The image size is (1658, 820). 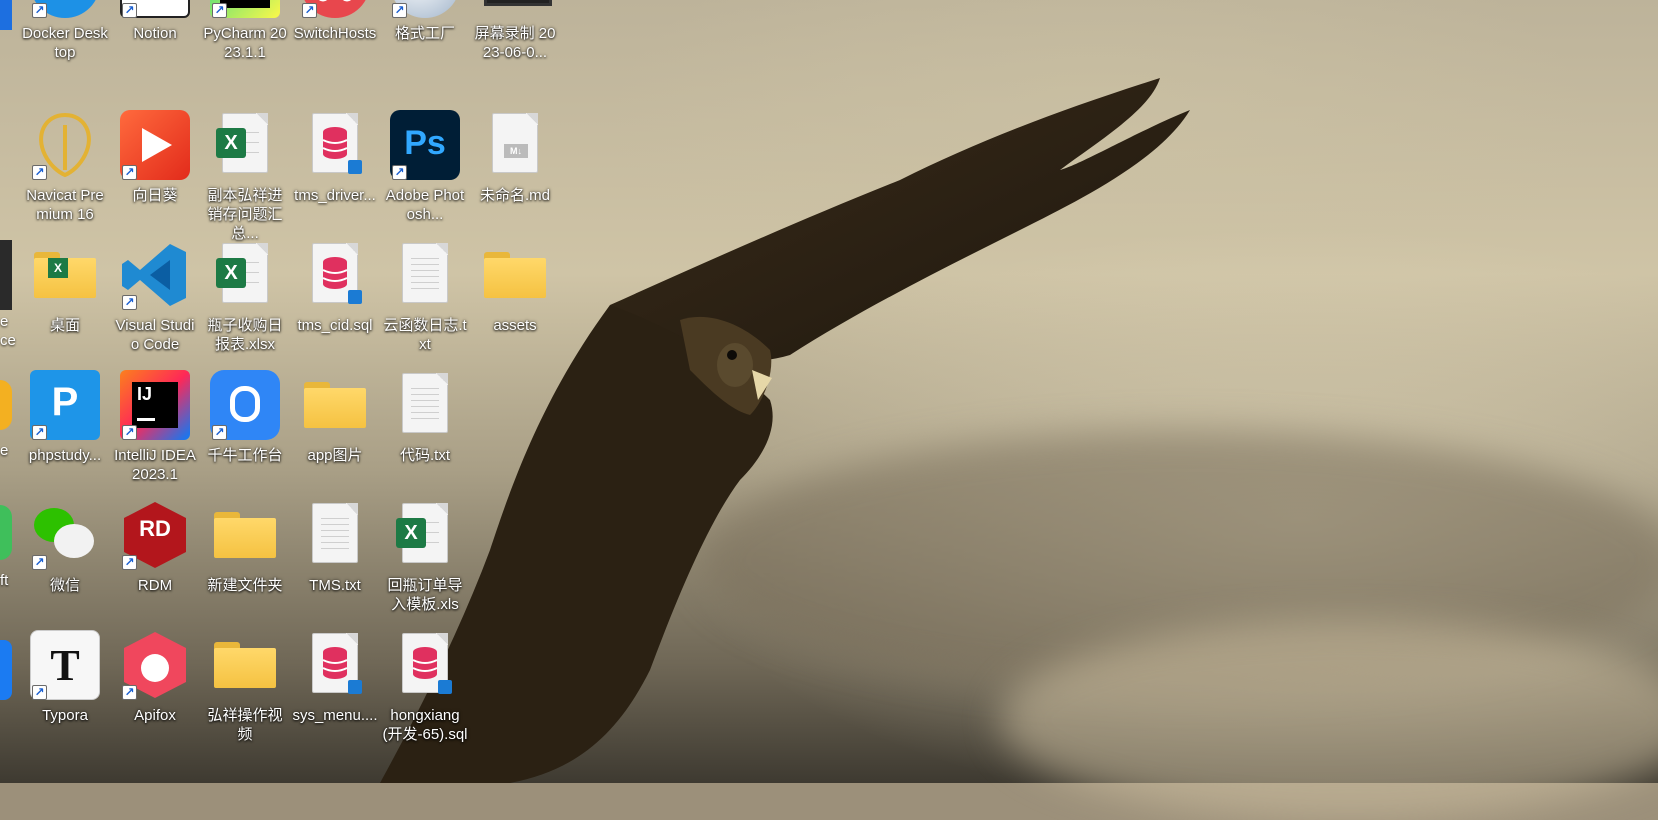 What do you see at coordinates (155, 42) in the screenshot?
I see `desktop-icon-notion: N↗ Notion` at bounding box center [155, 42].